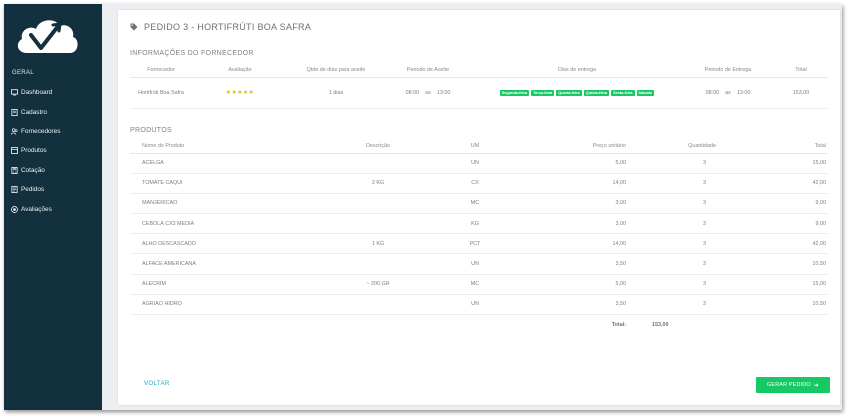  I want to click on sidebar-item-label: Dashboard, so click(37, 93).